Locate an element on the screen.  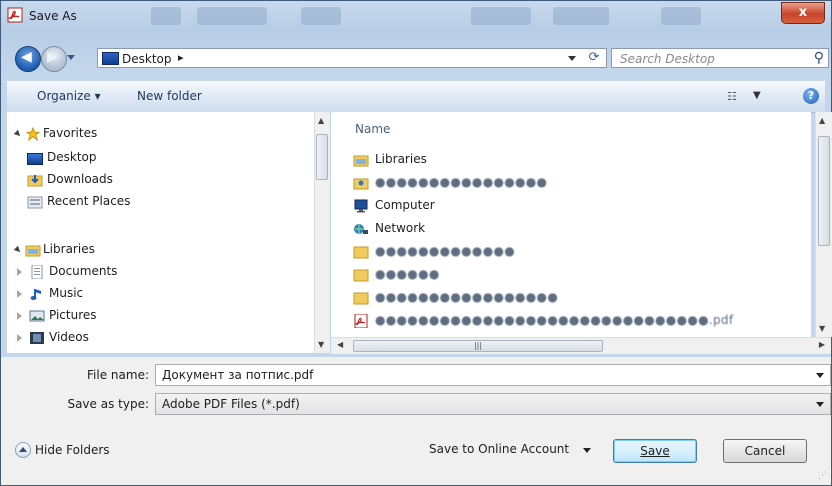
view-dropdown-icon: ▼ is located at coordinates (757, 95).